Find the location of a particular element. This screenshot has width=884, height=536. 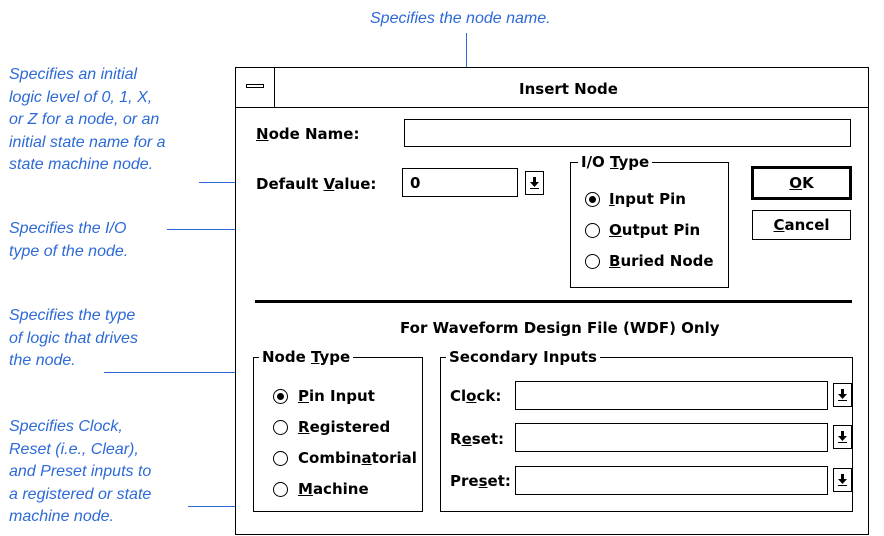

dash-icon is located at coordinates (255, 86).